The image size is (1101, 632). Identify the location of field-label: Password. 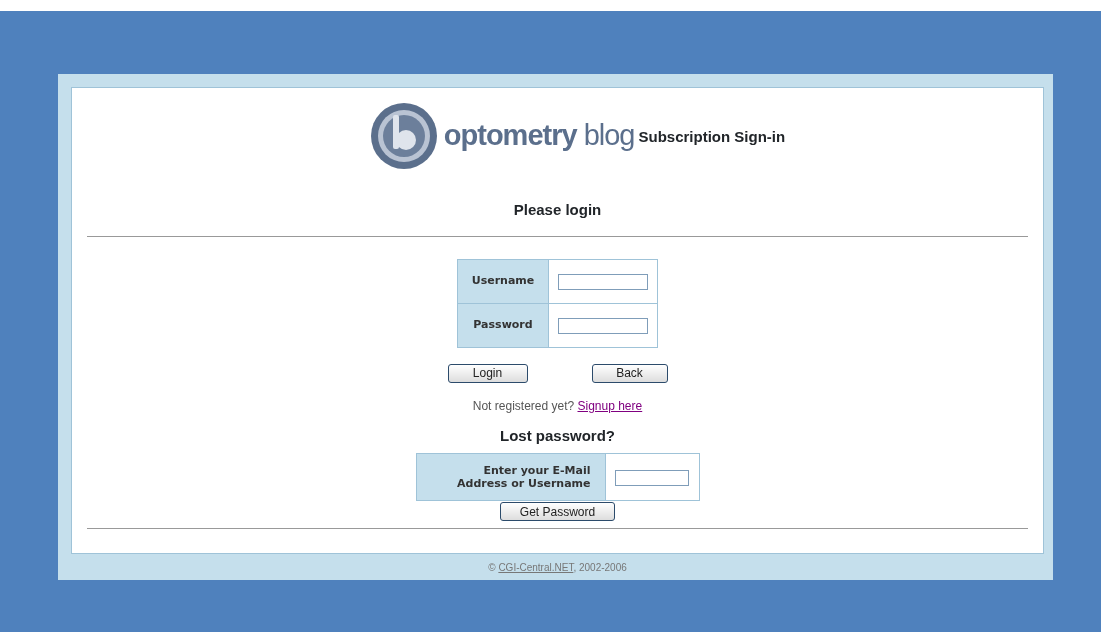
(503, 325).